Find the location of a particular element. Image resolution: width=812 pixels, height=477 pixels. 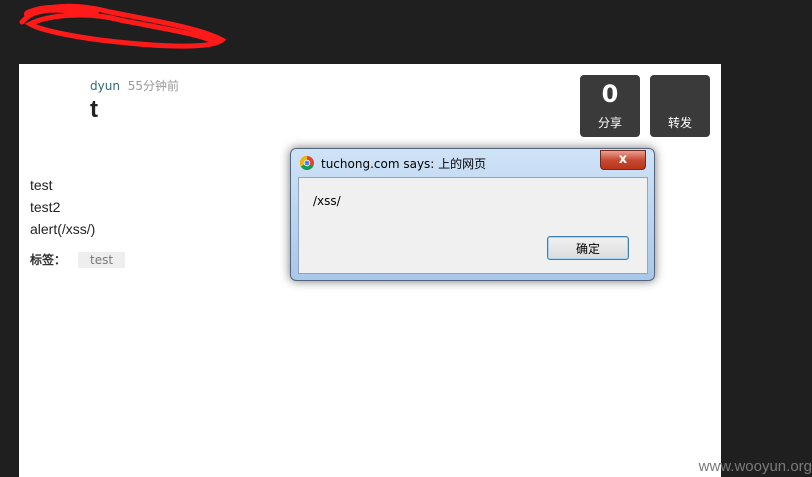

close-button: x is located at coordinates (623, 160).